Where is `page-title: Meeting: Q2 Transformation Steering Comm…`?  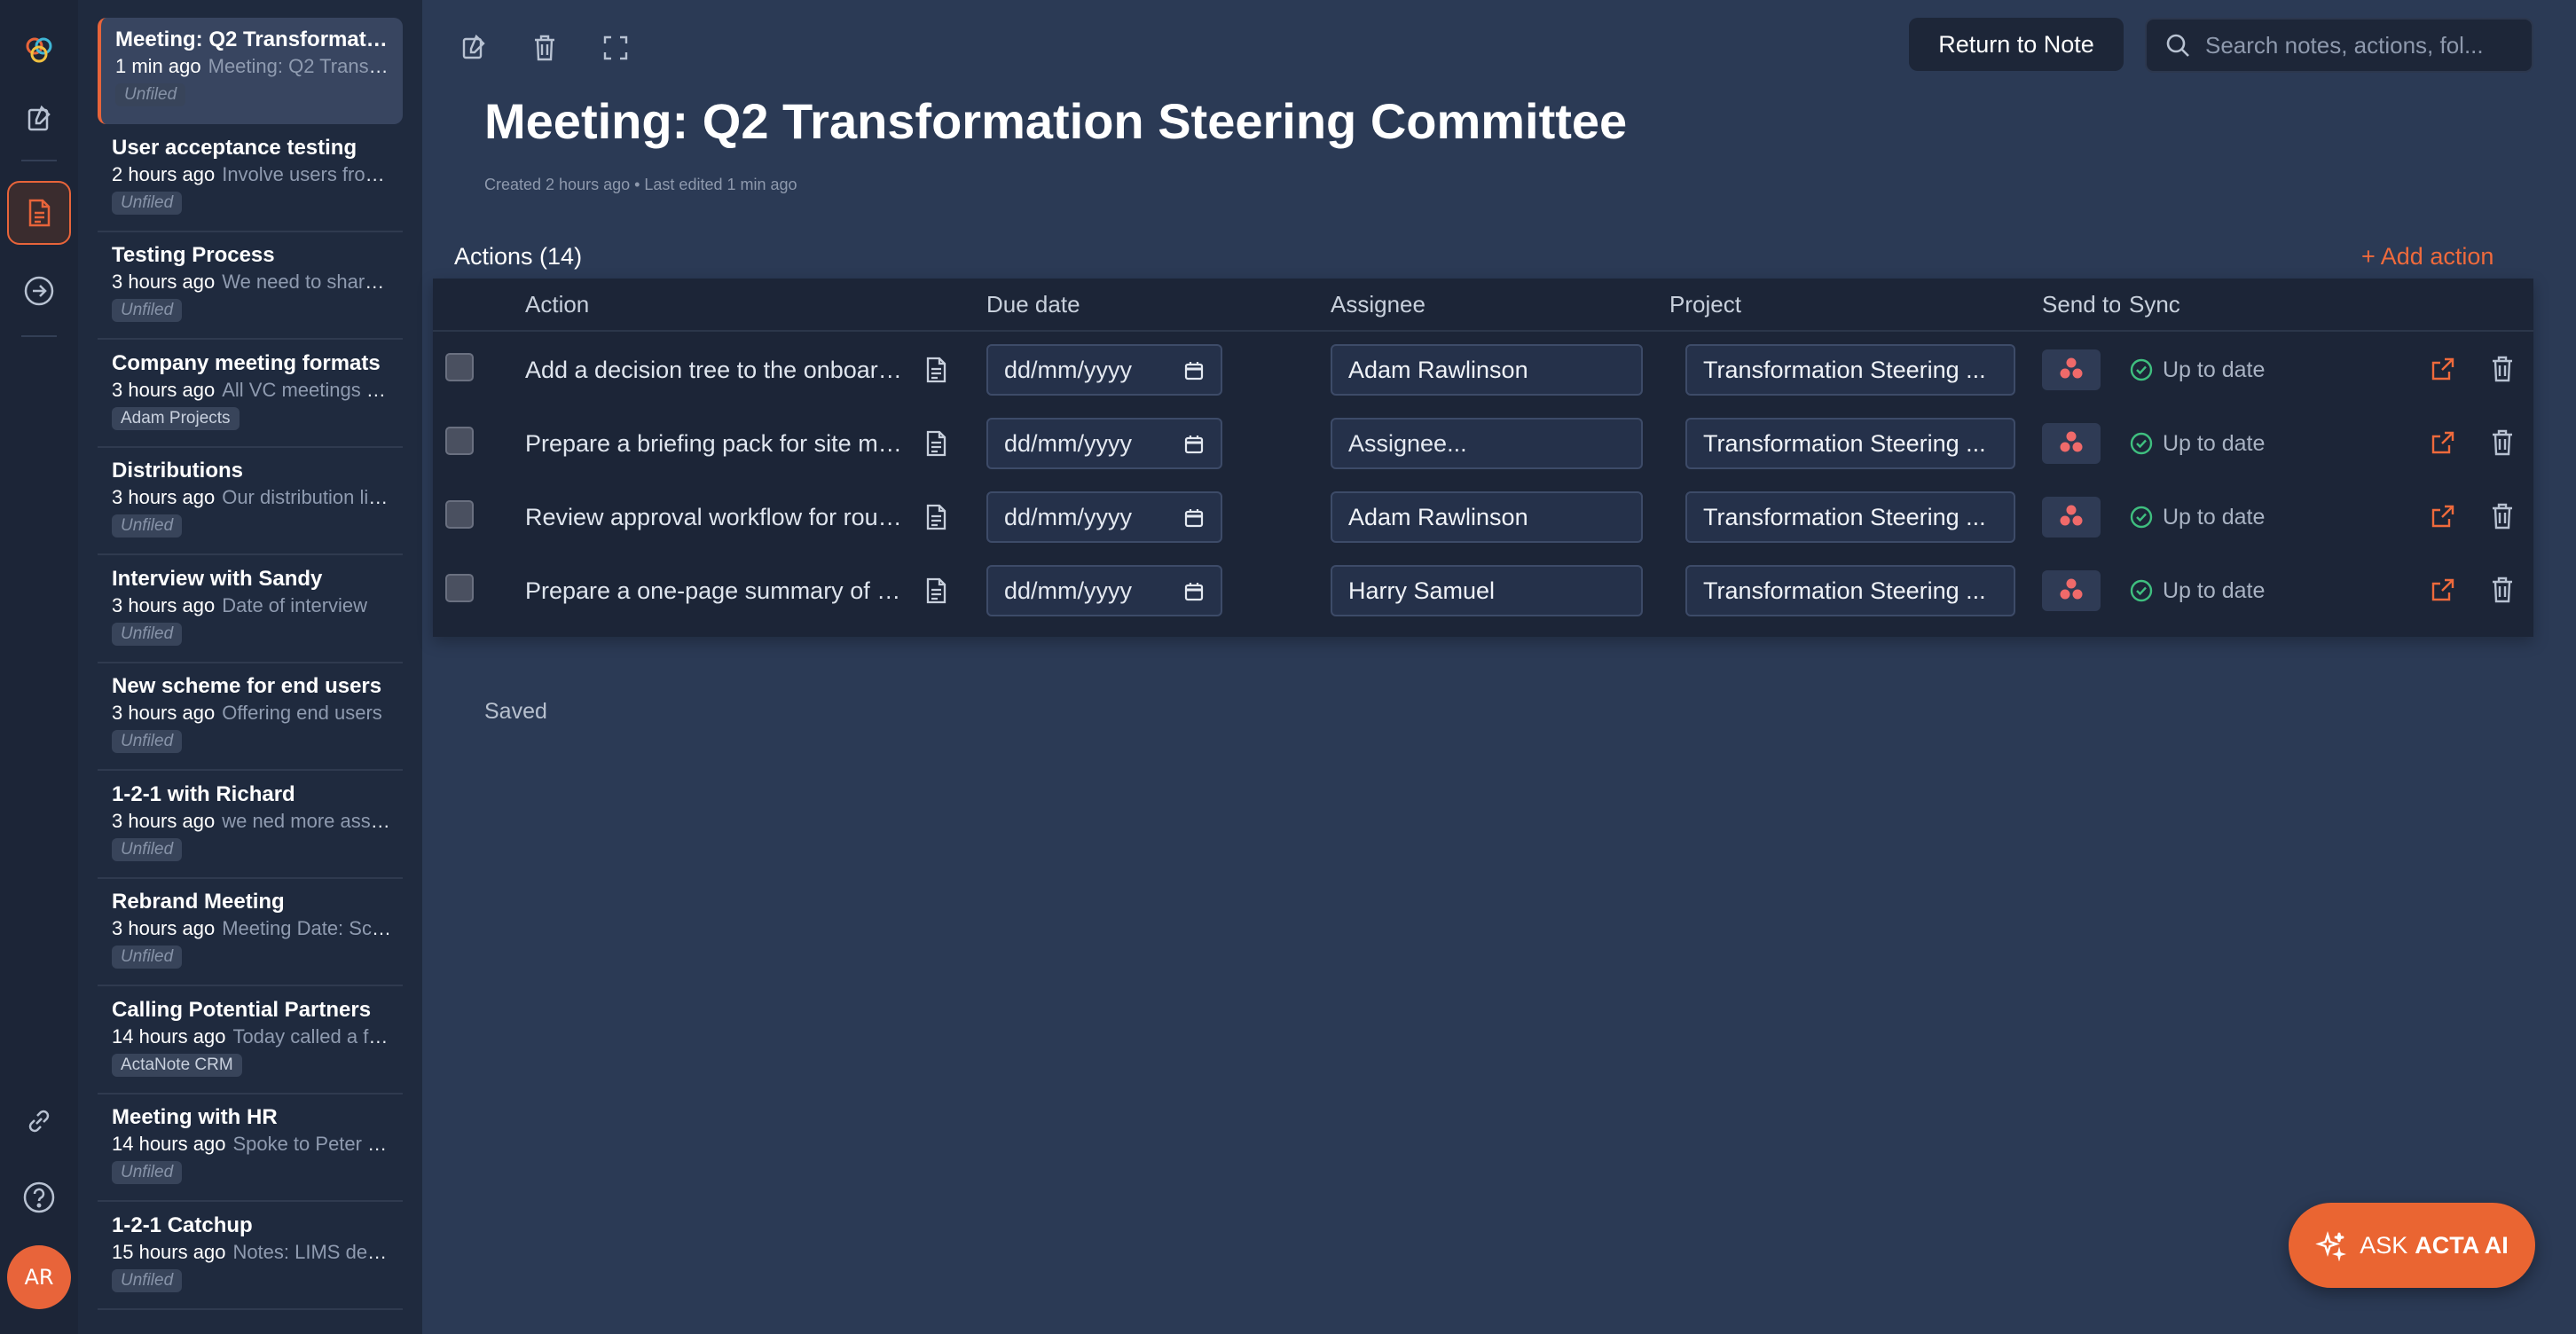
page-title: Meeting: Q2 Transformation Steering Comm… is located at coordinates (1055, 121).